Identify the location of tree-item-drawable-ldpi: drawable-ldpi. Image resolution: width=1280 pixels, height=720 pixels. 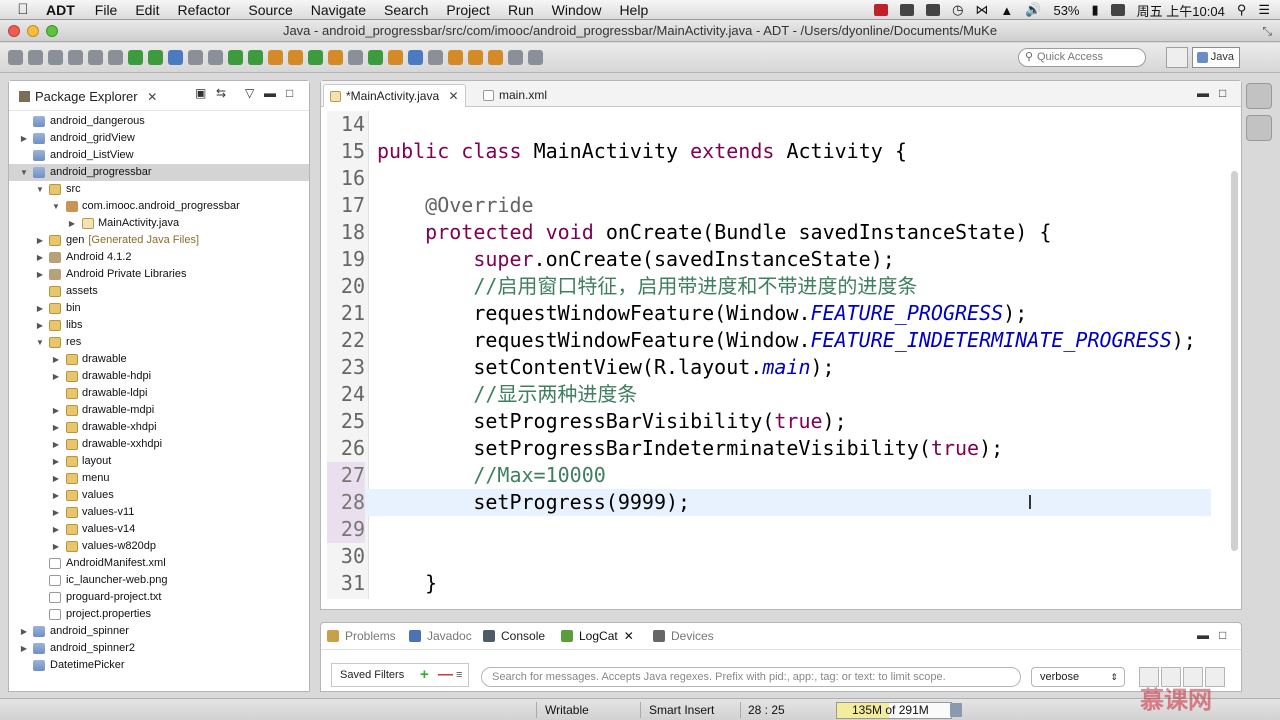
(159, 393).